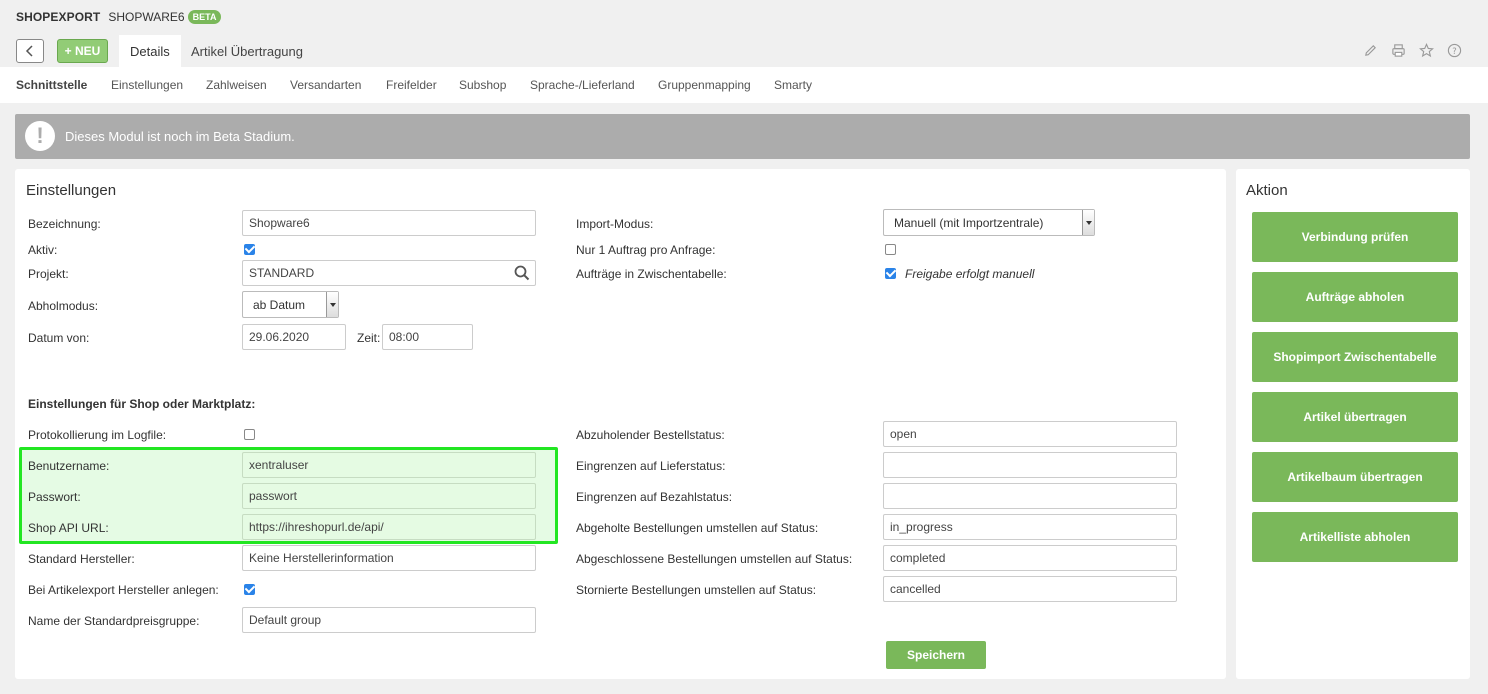 The image size is (1488, 694). I want to click on brand: SHOPEXPORT SHOPWARE6 BETA, so click(119, 17).